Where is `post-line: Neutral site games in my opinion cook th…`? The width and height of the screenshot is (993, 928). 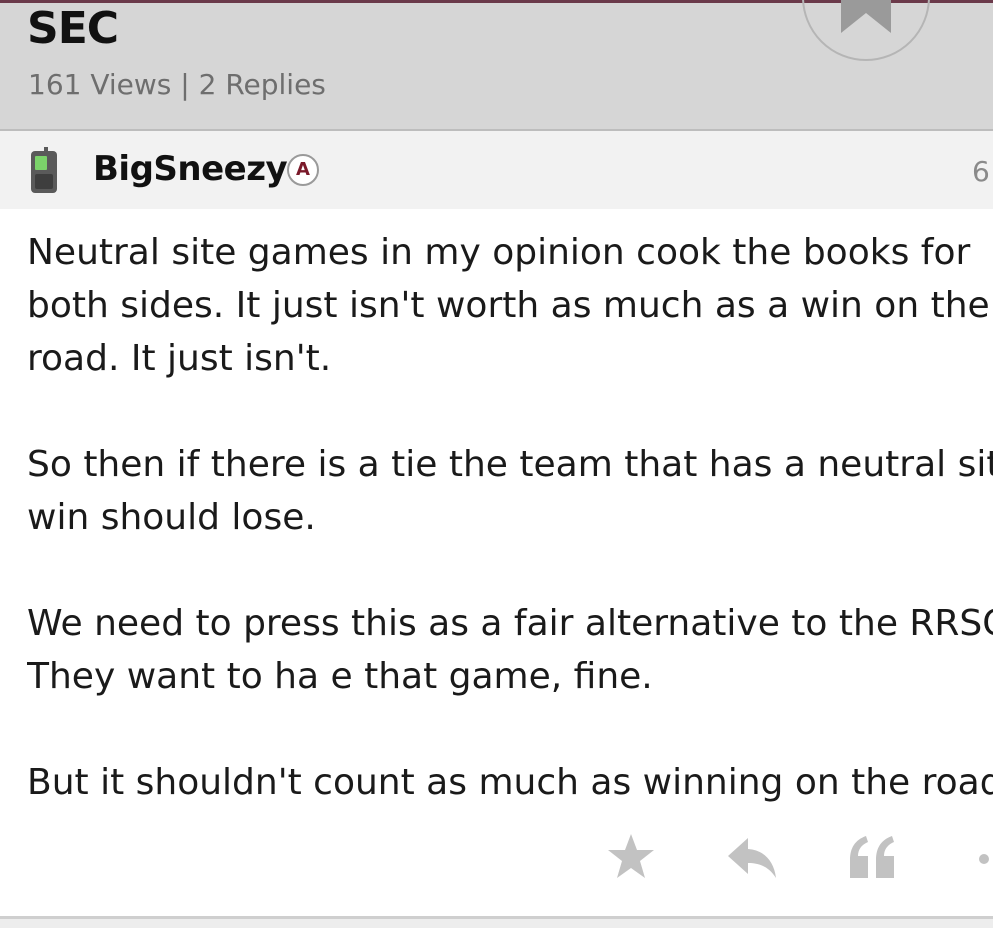
post-line: Neutral site games in my opinion cook th… is located at coordinates (499, 252).